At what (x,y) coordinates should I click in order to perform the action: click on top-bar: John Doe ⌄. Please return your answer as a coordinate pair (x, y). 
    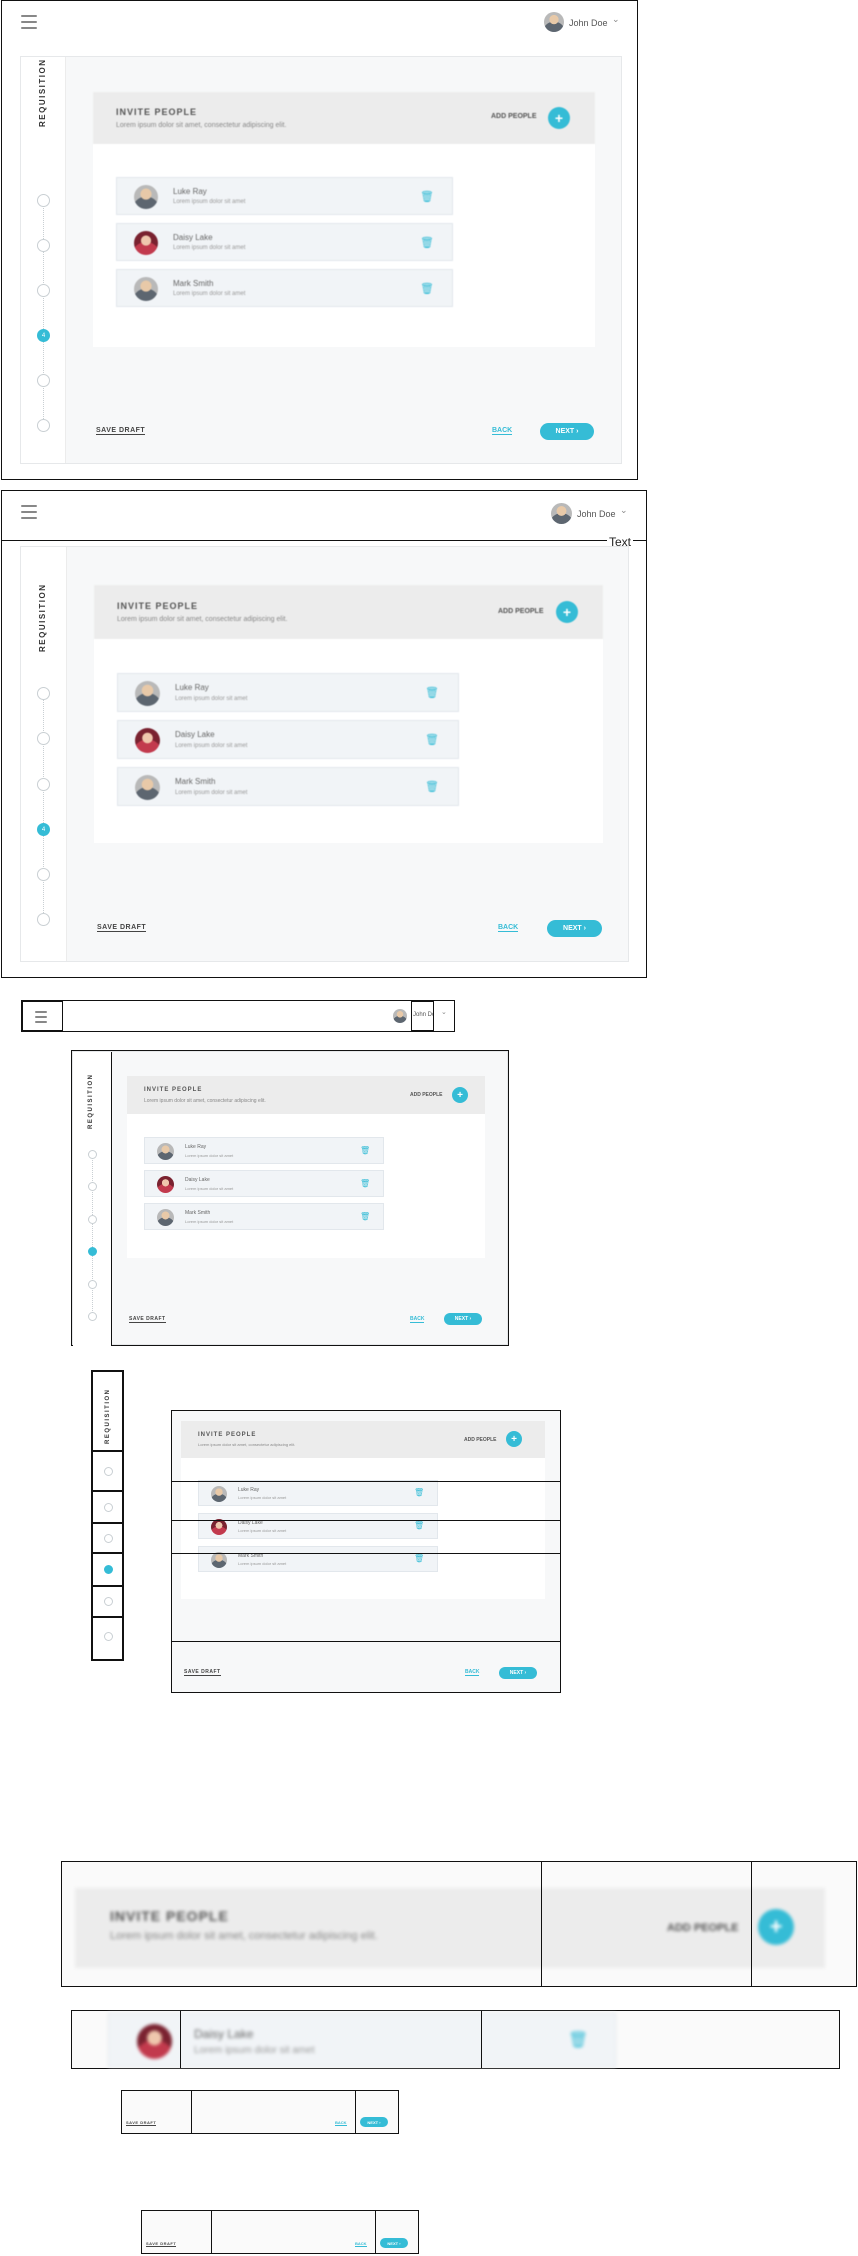
    Looking at the image, I should click on (319, 22).